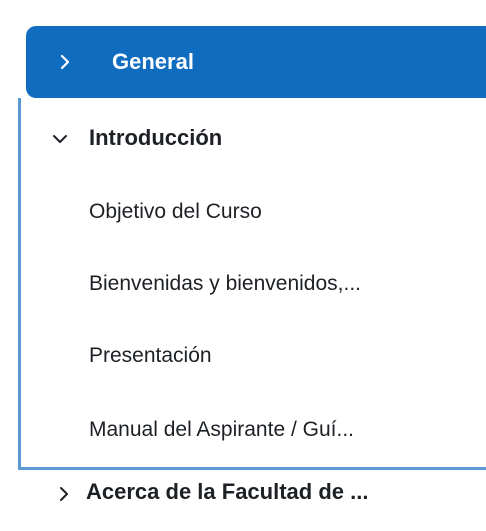 The height and width of the screenshot is (531, 486). I want to click on subsection-introduccion-label: Introducción, so click(155, 138).